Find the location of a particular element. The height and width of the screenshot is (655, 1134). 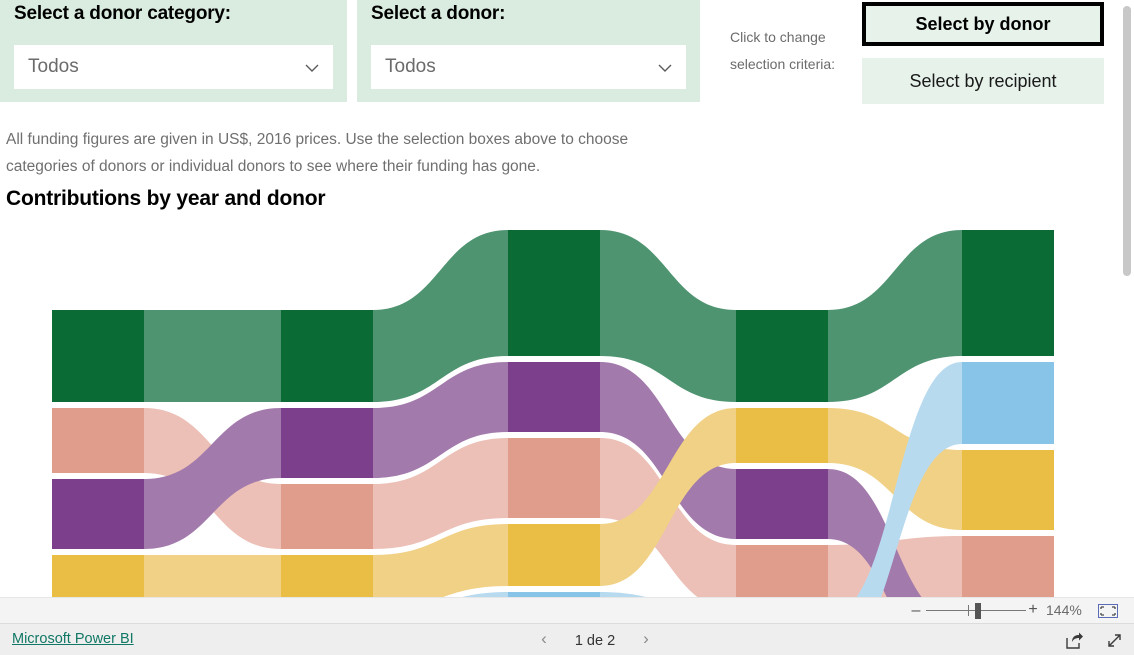

select-by-recipient-button: Select by recipient is located at coordinates (983, 81).